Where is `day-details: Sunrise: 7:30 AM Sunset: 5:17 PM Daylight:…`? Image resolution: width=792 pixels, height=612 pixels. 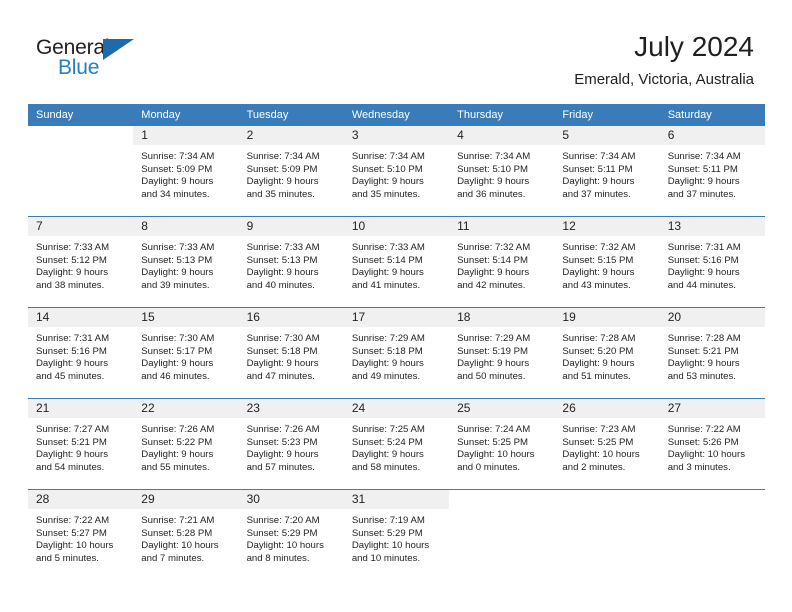
day-details: Sunrise: 7:30 AM Sunset: 5:17 PM Daylight:… is located at coordinates (185, 355).